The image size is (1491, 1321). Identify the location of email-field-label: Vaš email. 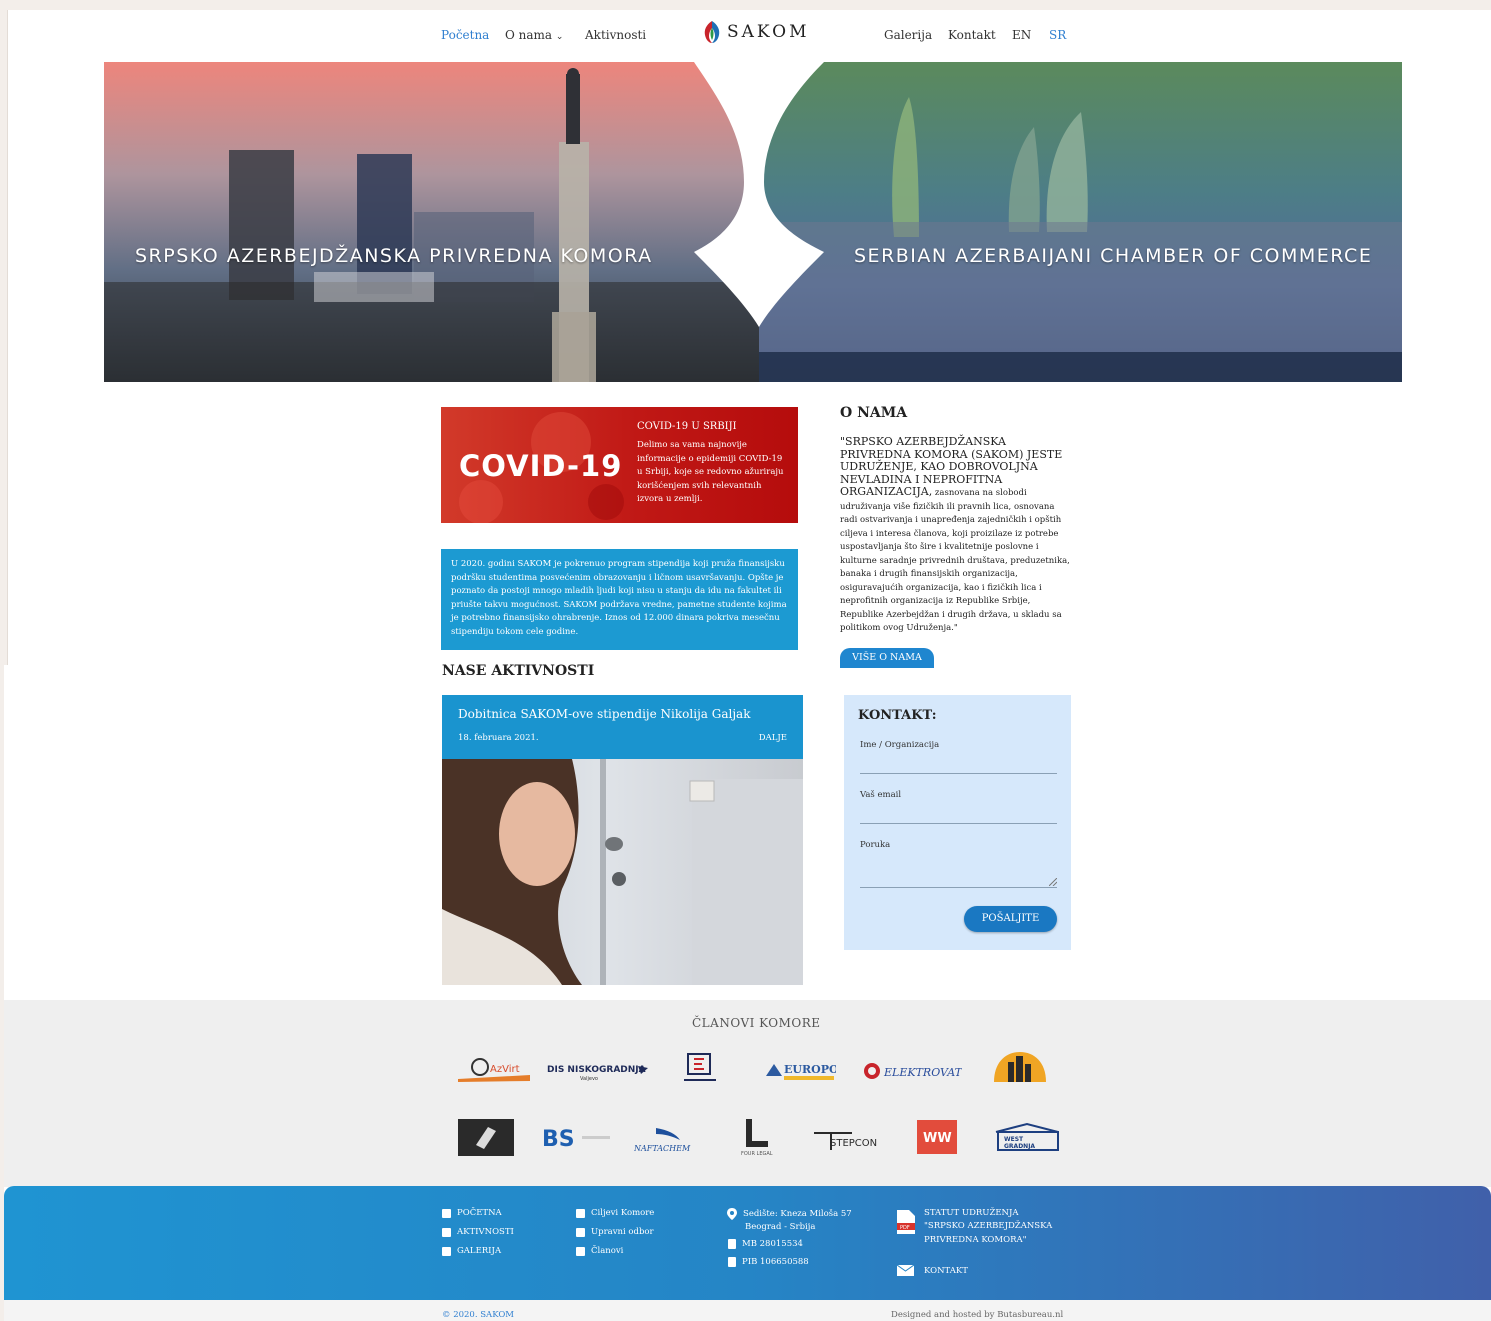
(881, 795).